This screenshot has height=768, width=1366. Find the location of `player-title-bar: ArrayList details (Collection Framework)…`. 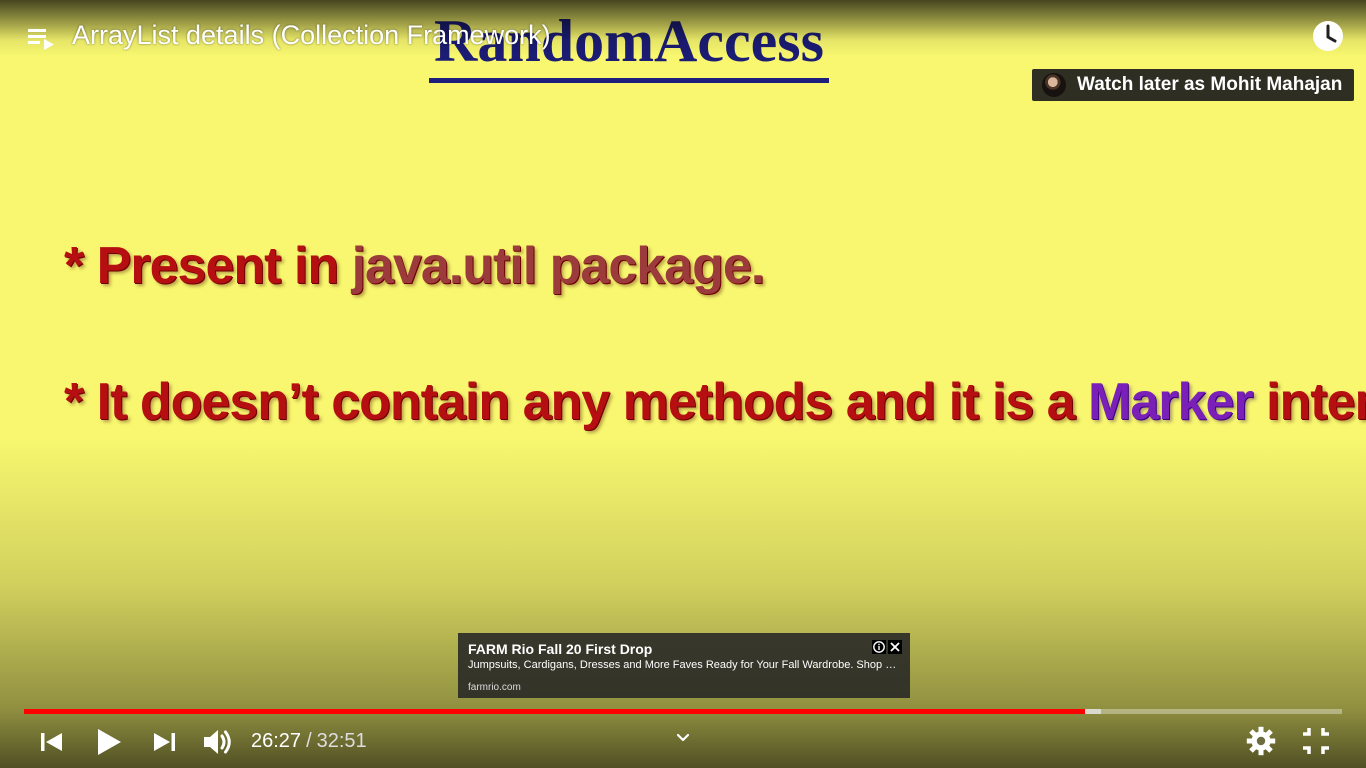

player-title-bar: ArrayList details (Collection Framework)… is located at coordinates (683, 50).